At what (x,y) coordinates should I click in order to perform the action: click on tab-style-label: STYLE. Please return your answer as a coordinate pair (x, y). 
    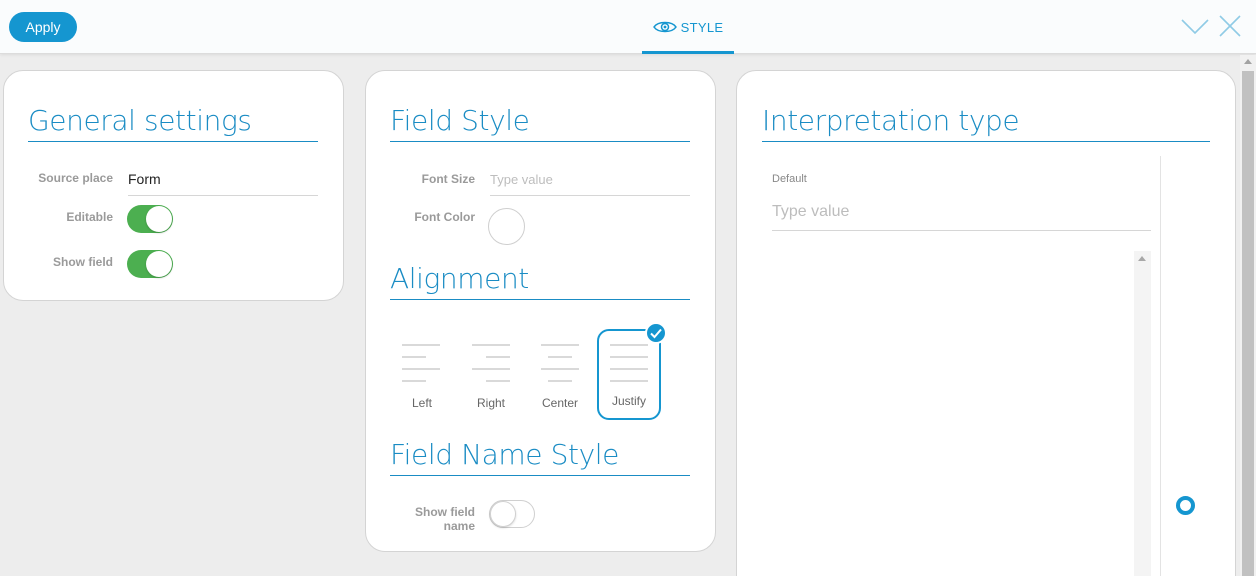
    Looking at the image, I should click on (702, 27).